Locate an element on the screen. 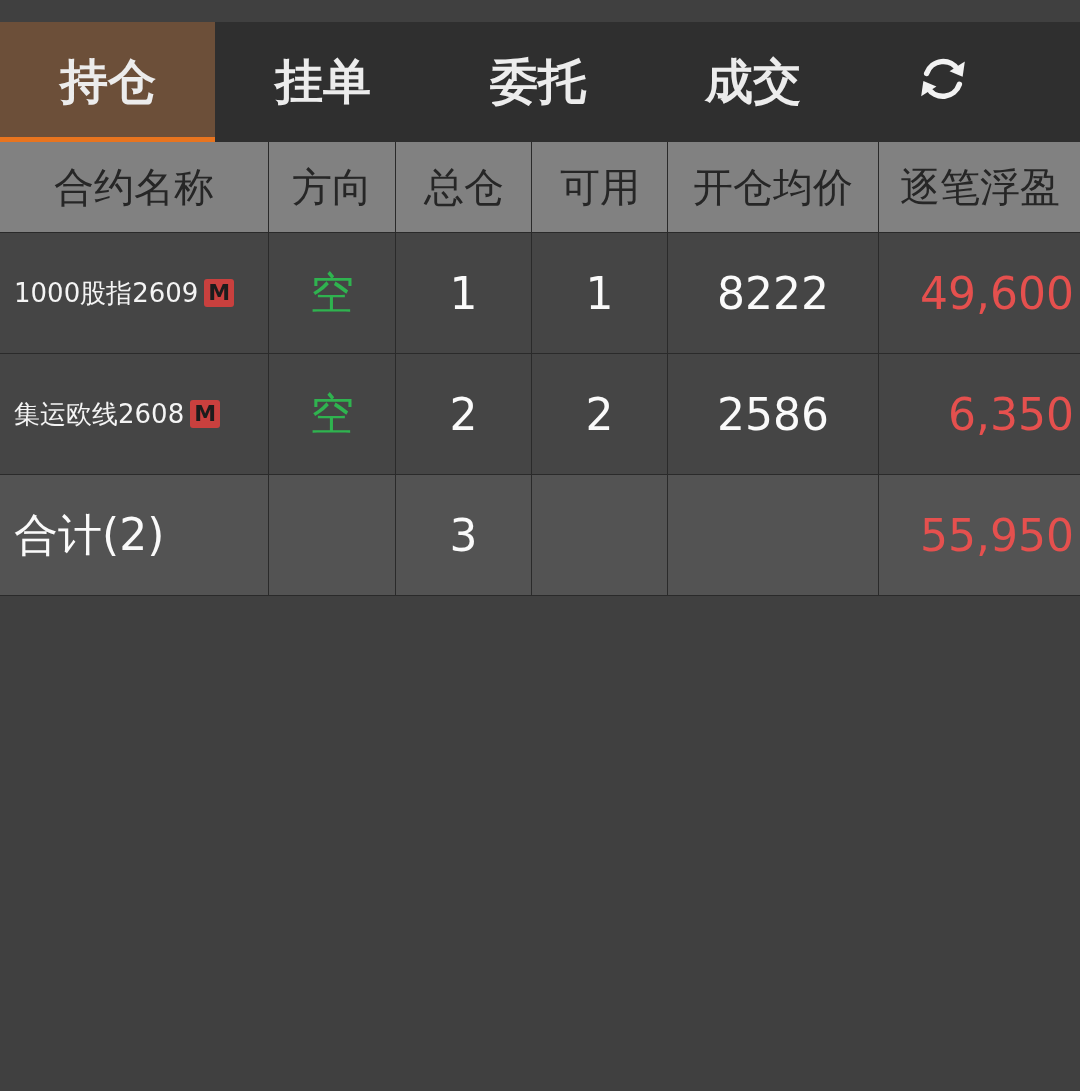 This screenshot has width=1080, height=1091. table-row: 1000股指2609 M 空 1 1 8222 49,600 is located at coordinates (540, 293).